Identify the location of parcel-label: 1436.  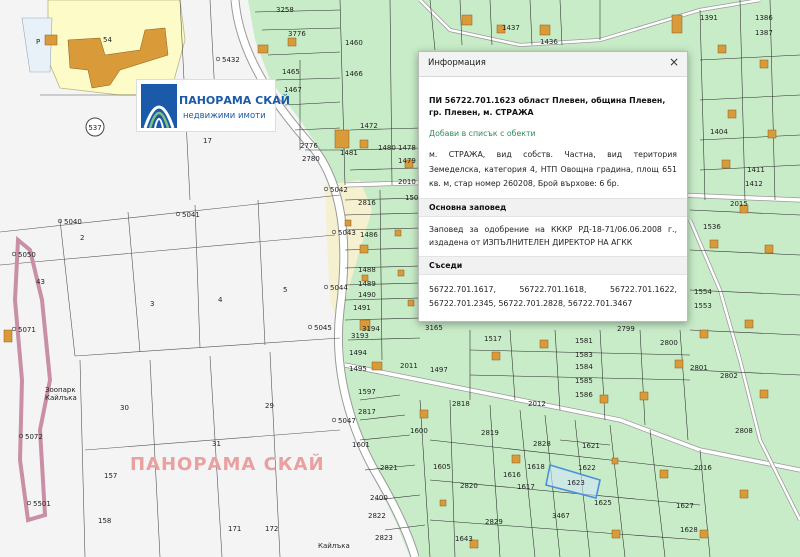
(549, 42).